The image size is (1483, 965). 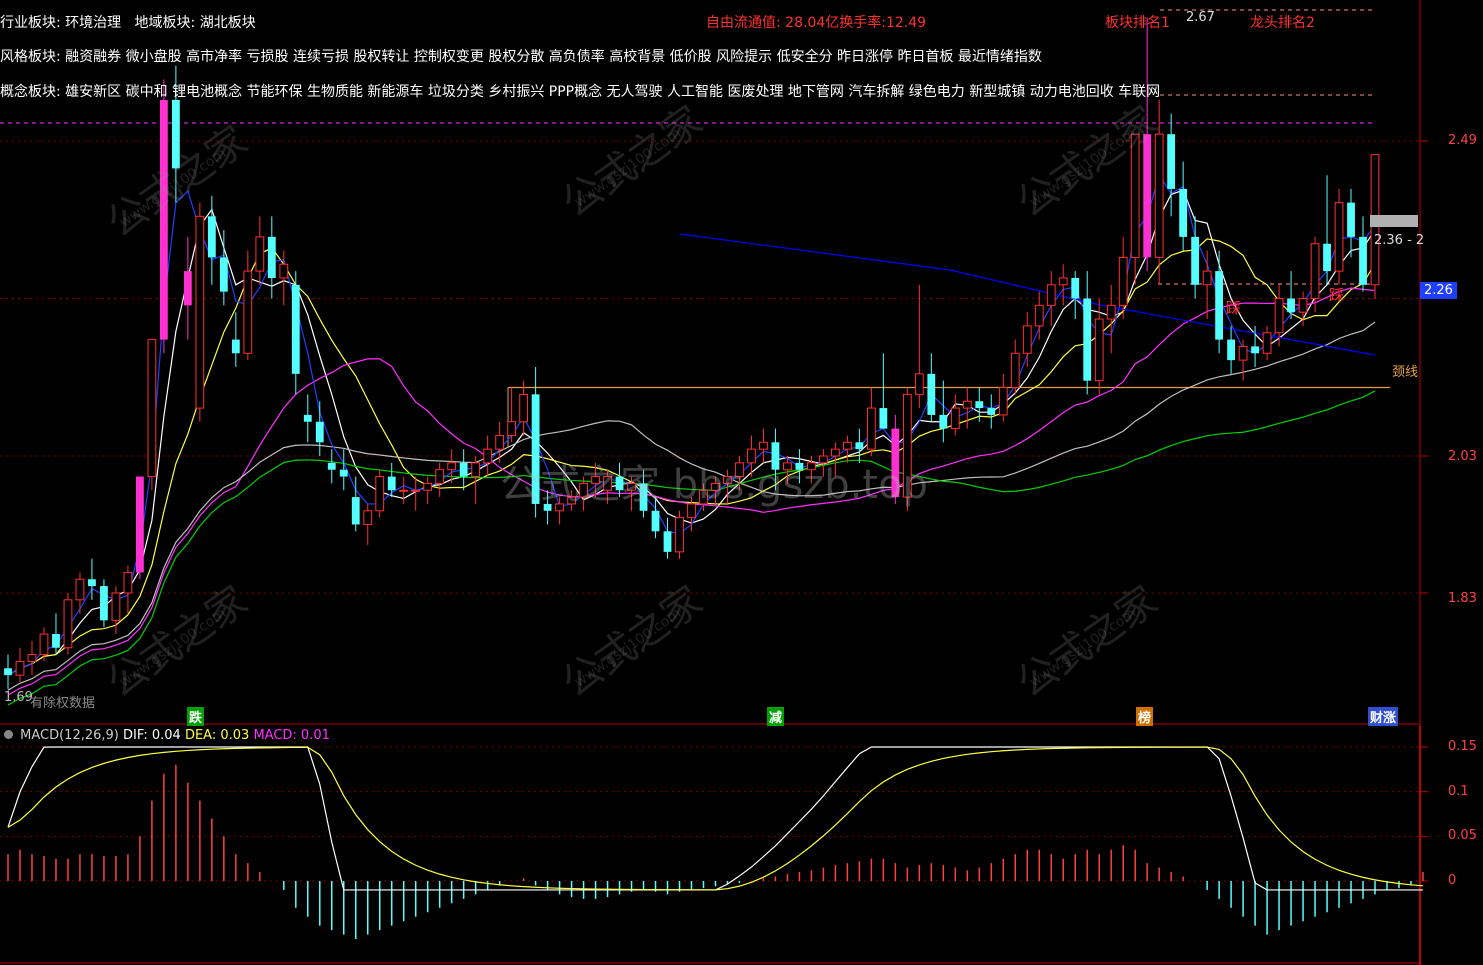 I want to click on macd-tick-1: 0.1, so click(x=1458, y=791).